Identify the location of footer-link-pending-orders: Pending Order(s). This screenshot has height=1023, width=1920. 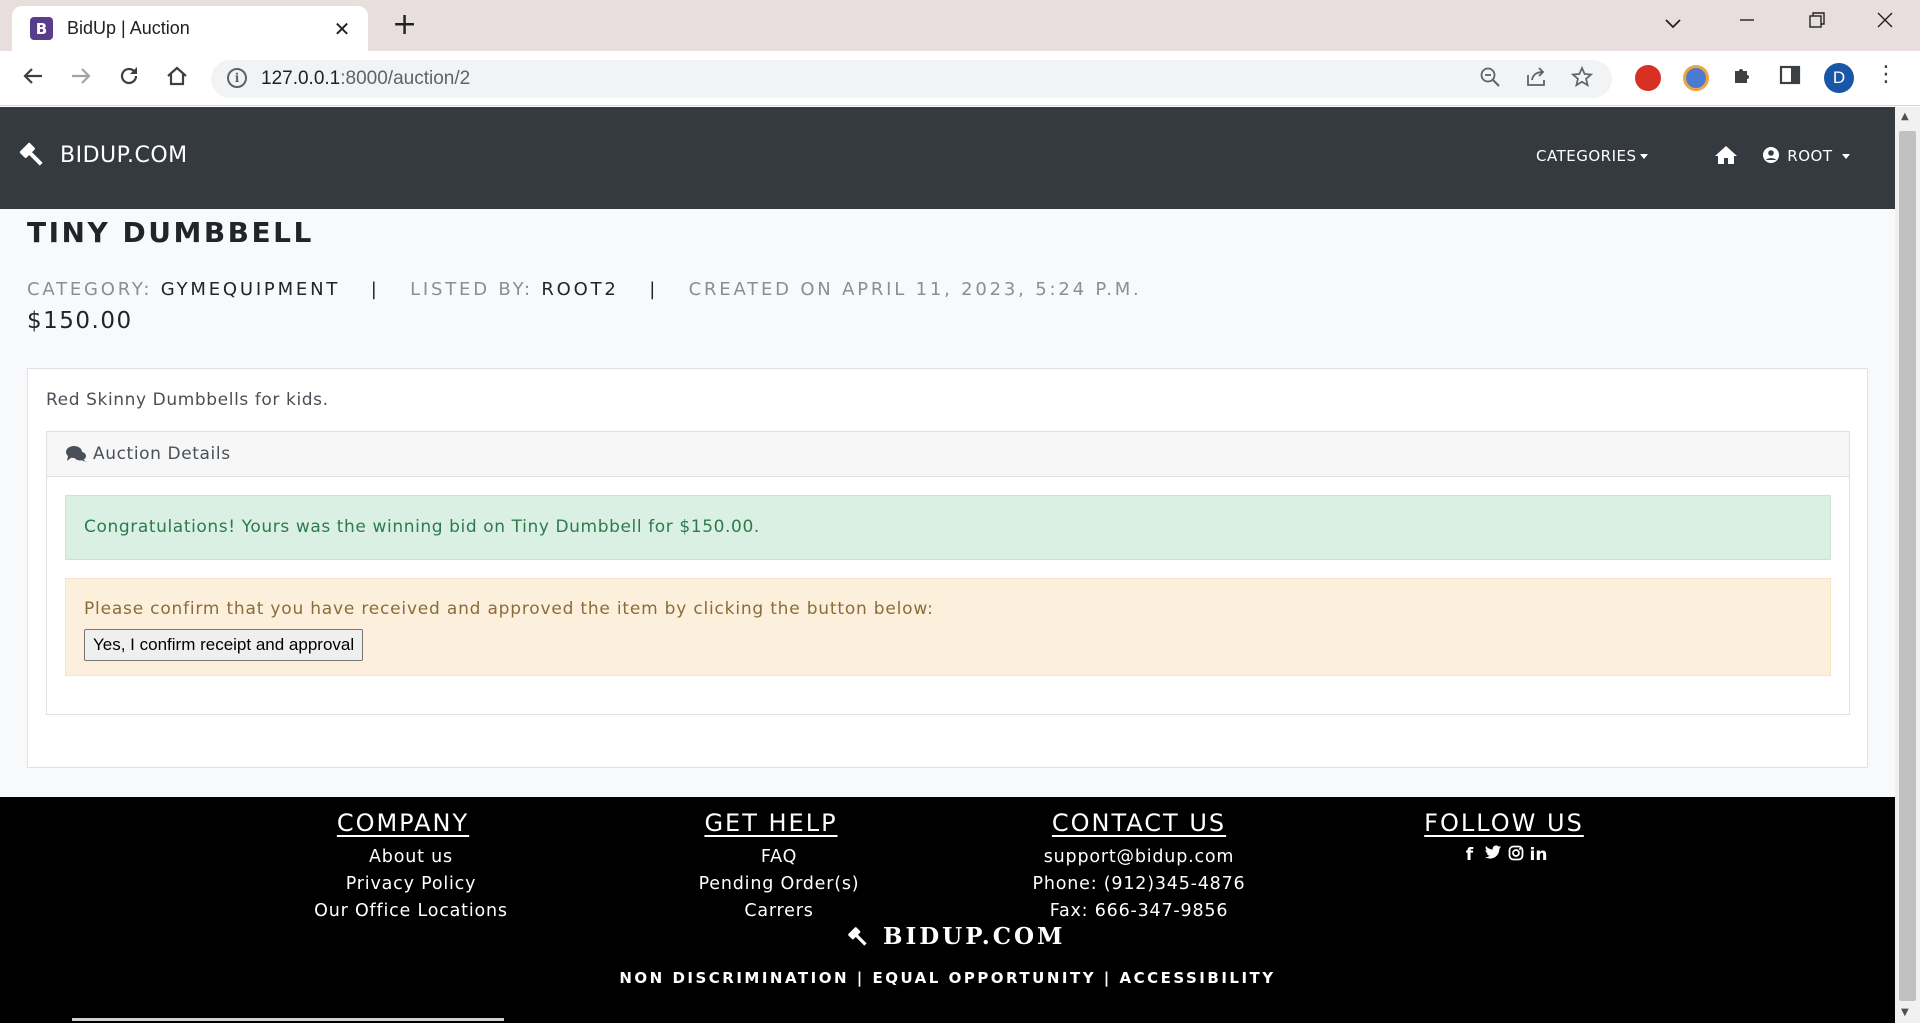
(779, 884).